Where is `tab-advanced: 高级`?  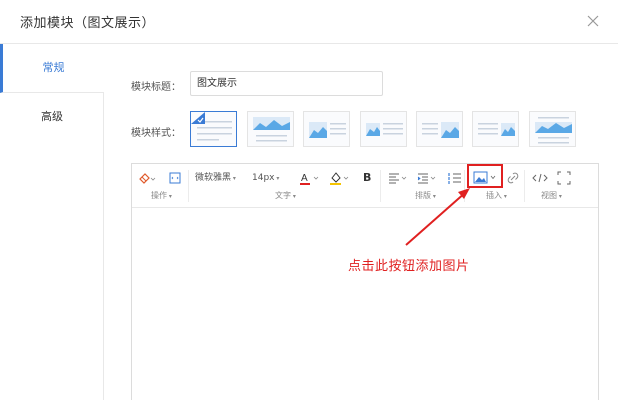 tab-advanced: 高级 is located at coordinates (52, 118).